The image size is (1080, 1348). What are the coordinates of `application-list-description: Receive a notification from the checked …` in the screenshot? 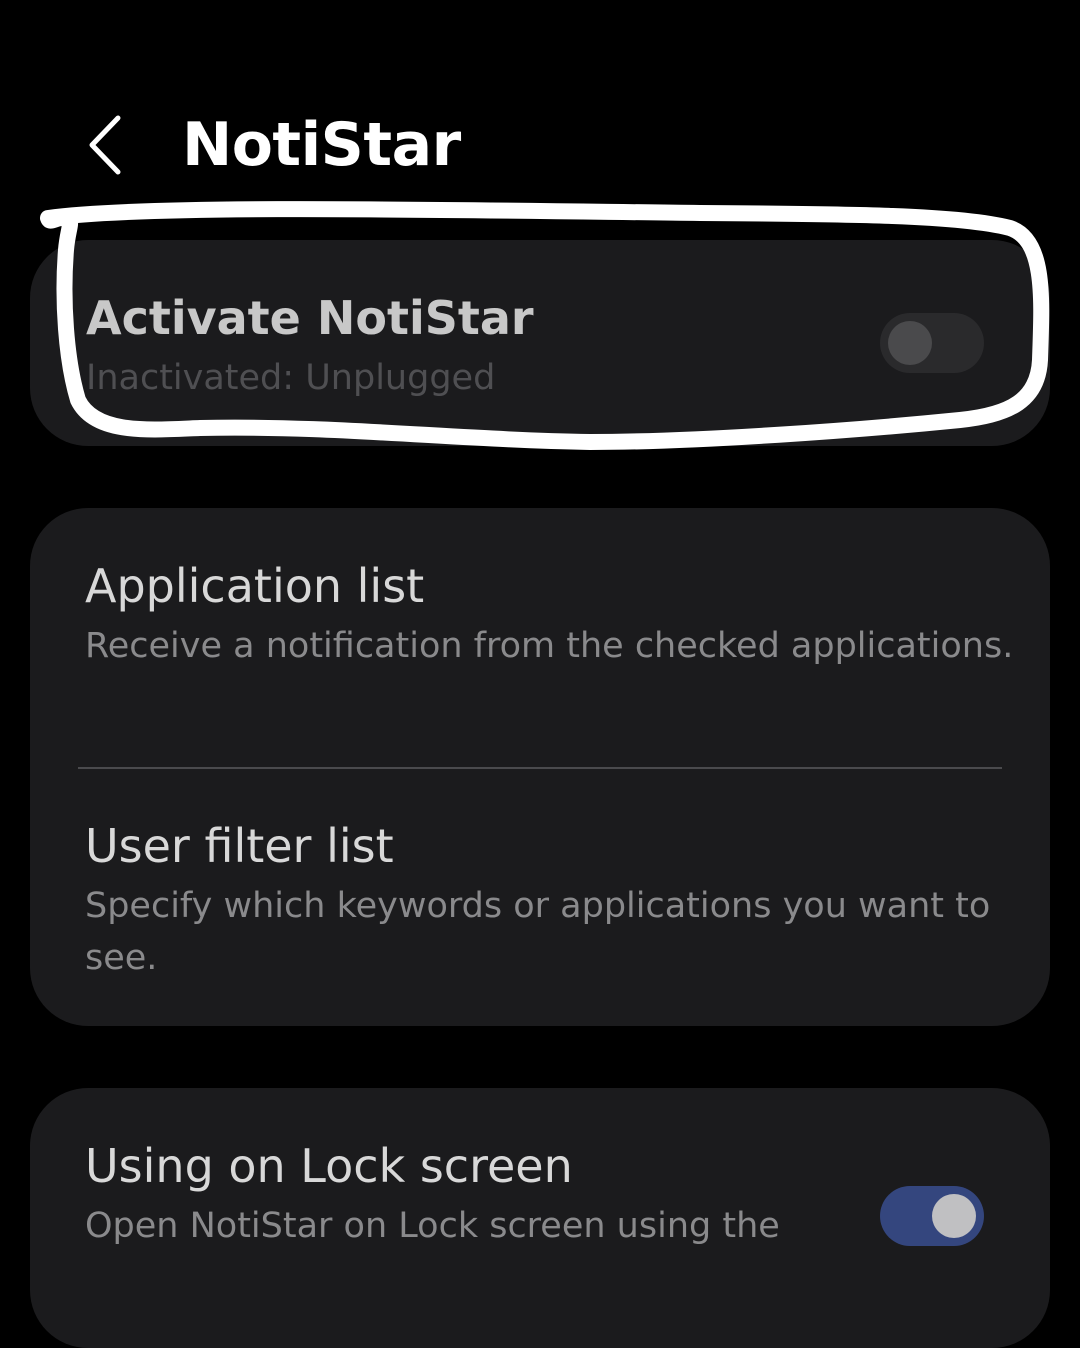 It's located at (549, 646).